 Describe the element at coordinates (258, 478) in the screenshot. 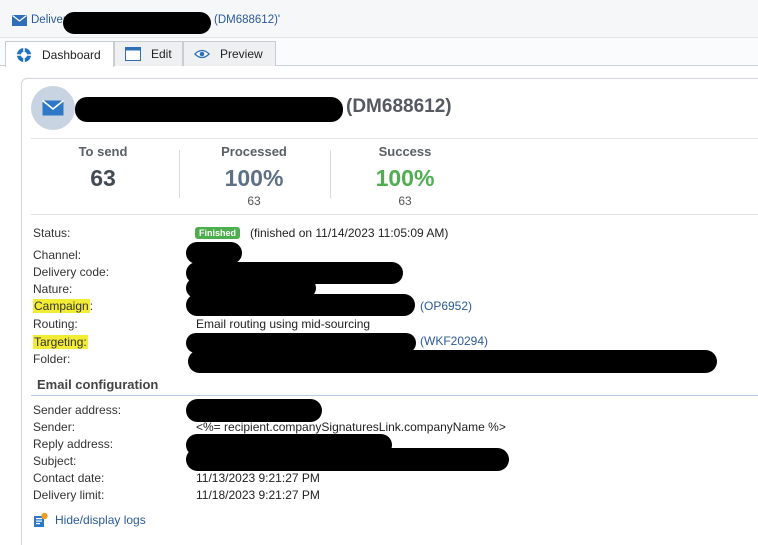

I see `contact-date-value: 11/13/2023 9:21:27 PM` at that location.